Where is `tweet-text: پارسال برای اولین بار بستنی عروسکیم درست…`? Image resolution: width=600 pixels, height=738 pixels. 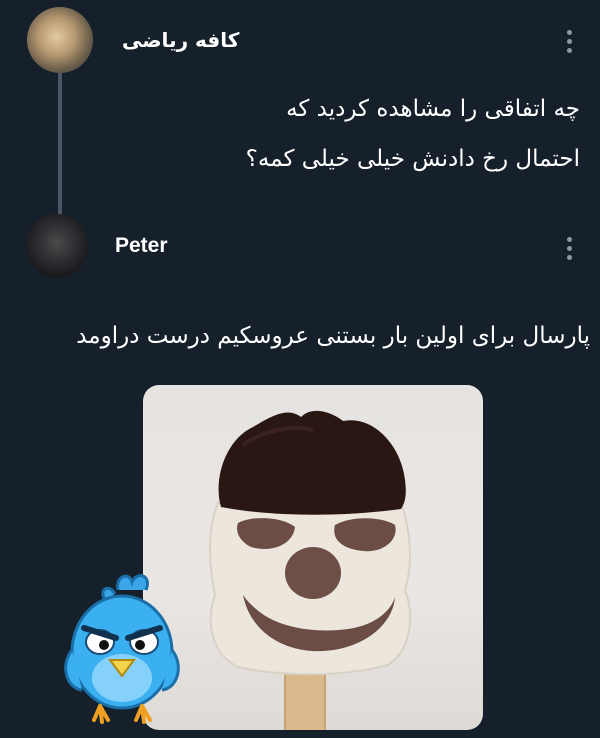 tweet-text: پارسال برای اولین بار بستنی عروسکیم درست… is located at coordinates (333, 336).